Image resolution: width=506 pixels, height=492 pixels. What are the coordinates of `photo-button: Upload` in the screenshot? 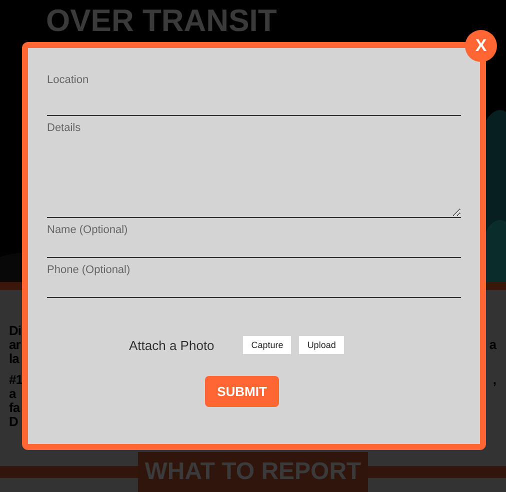 It's located at (321, 345).